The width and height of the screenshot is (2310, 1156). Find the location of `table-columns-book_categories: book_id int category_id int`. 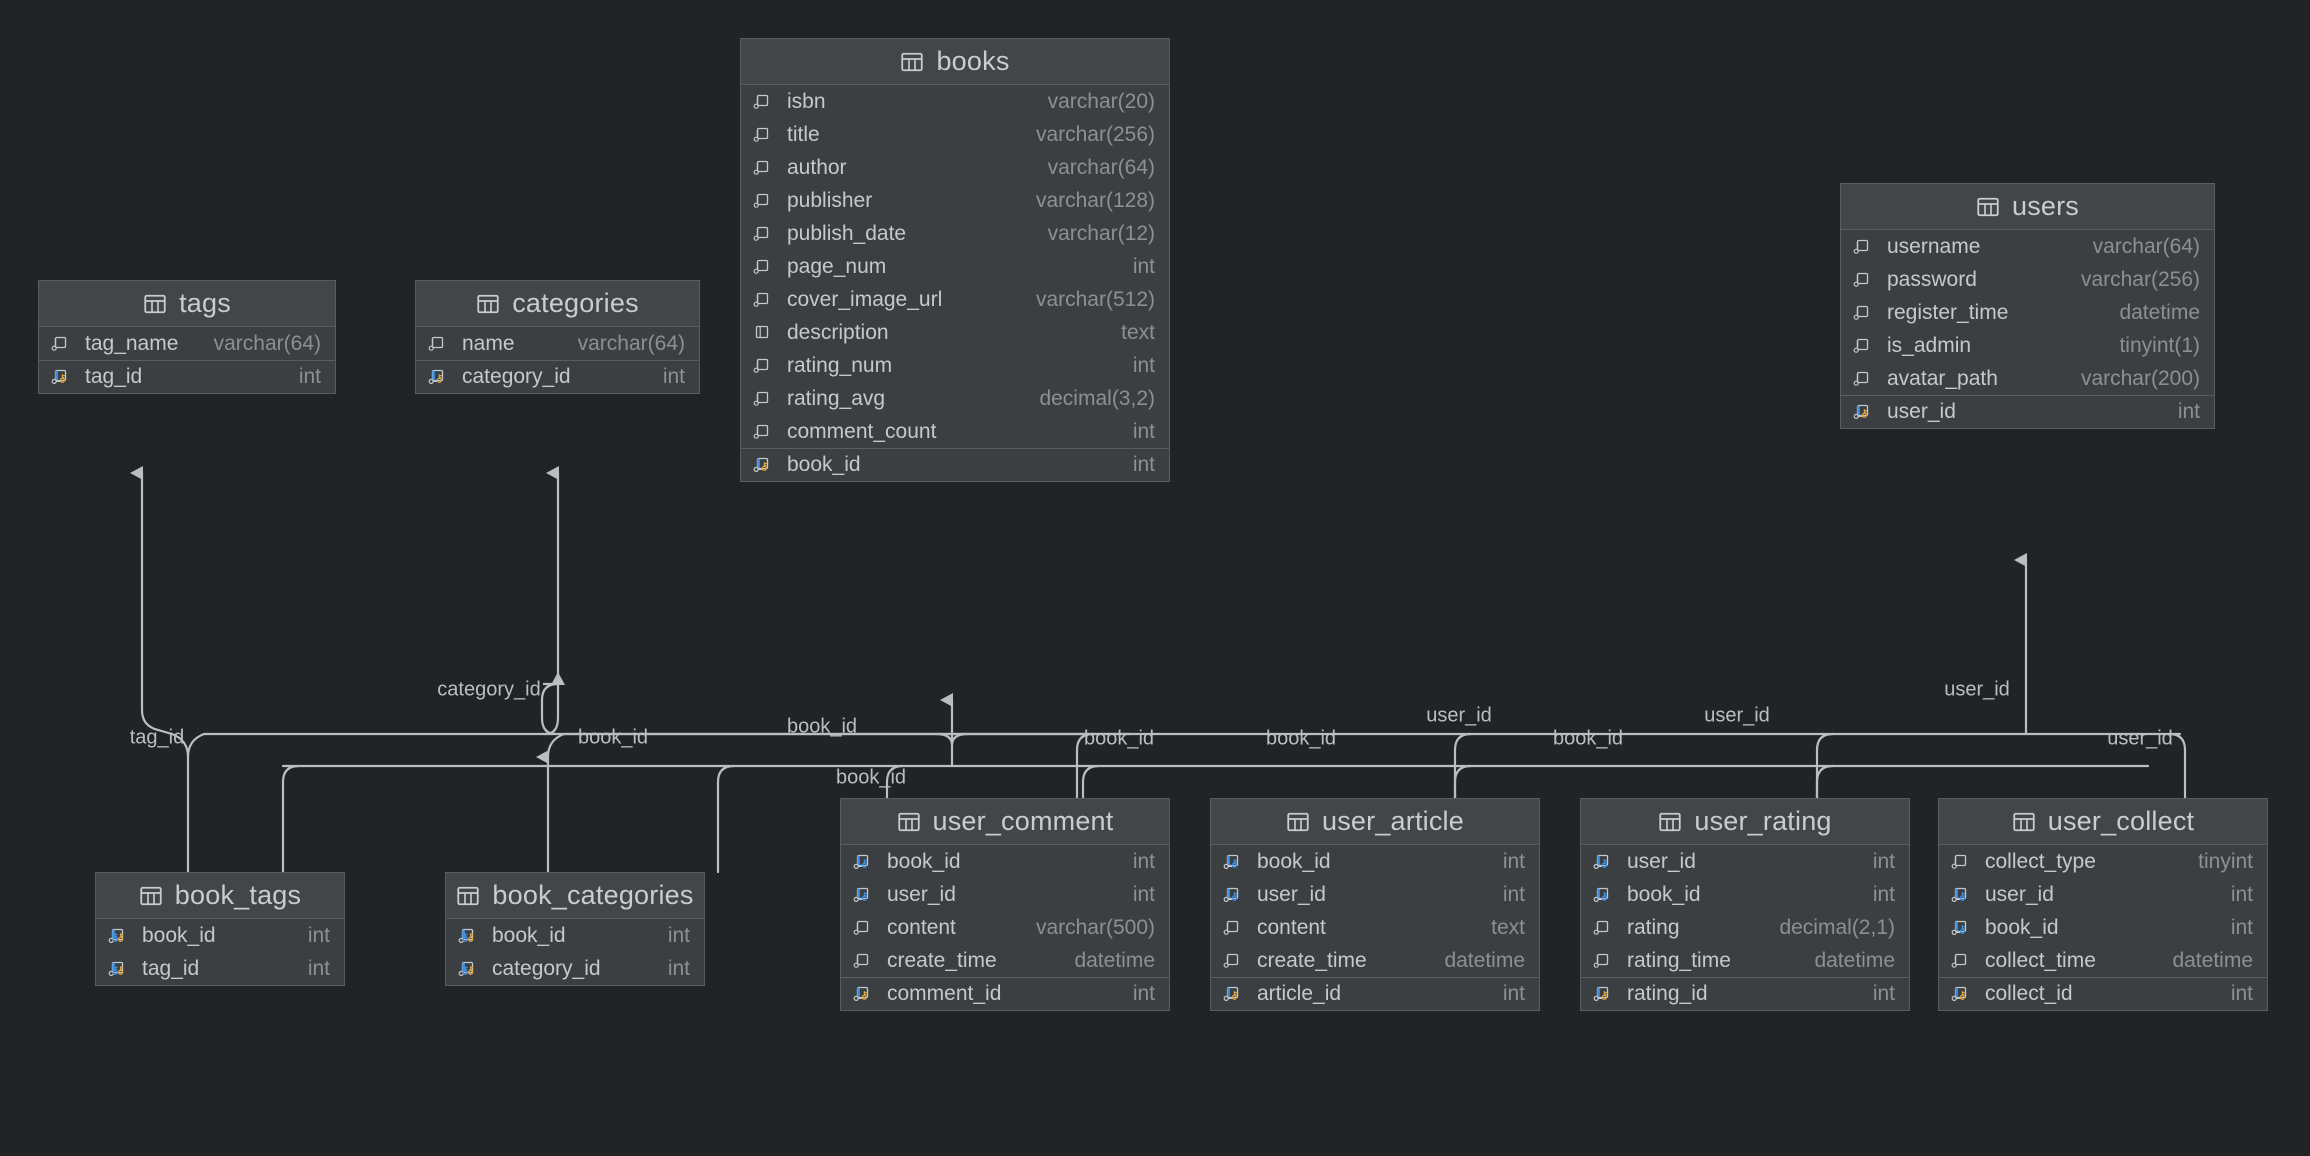

table-columns-book_categories: book_id int category_id int is located at coordinates (575, 952).